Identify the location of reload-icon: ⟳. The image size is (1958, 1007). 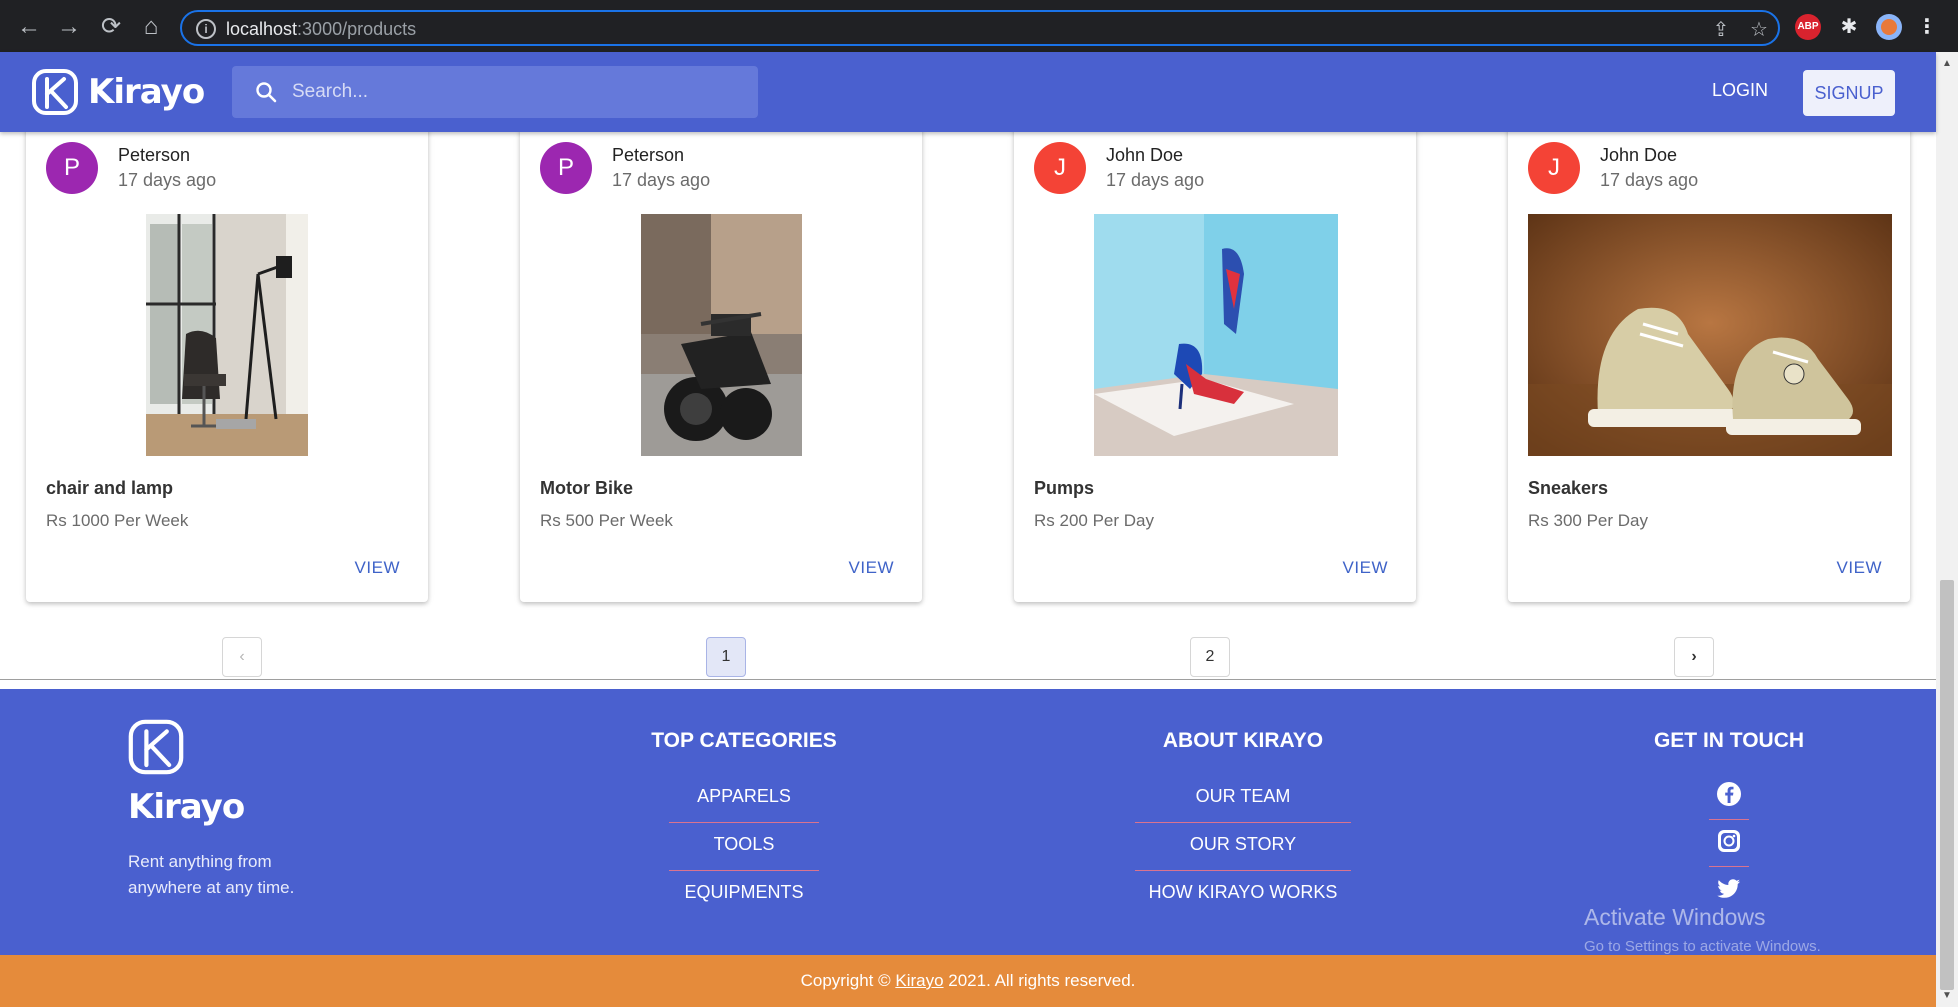
(111, 27).